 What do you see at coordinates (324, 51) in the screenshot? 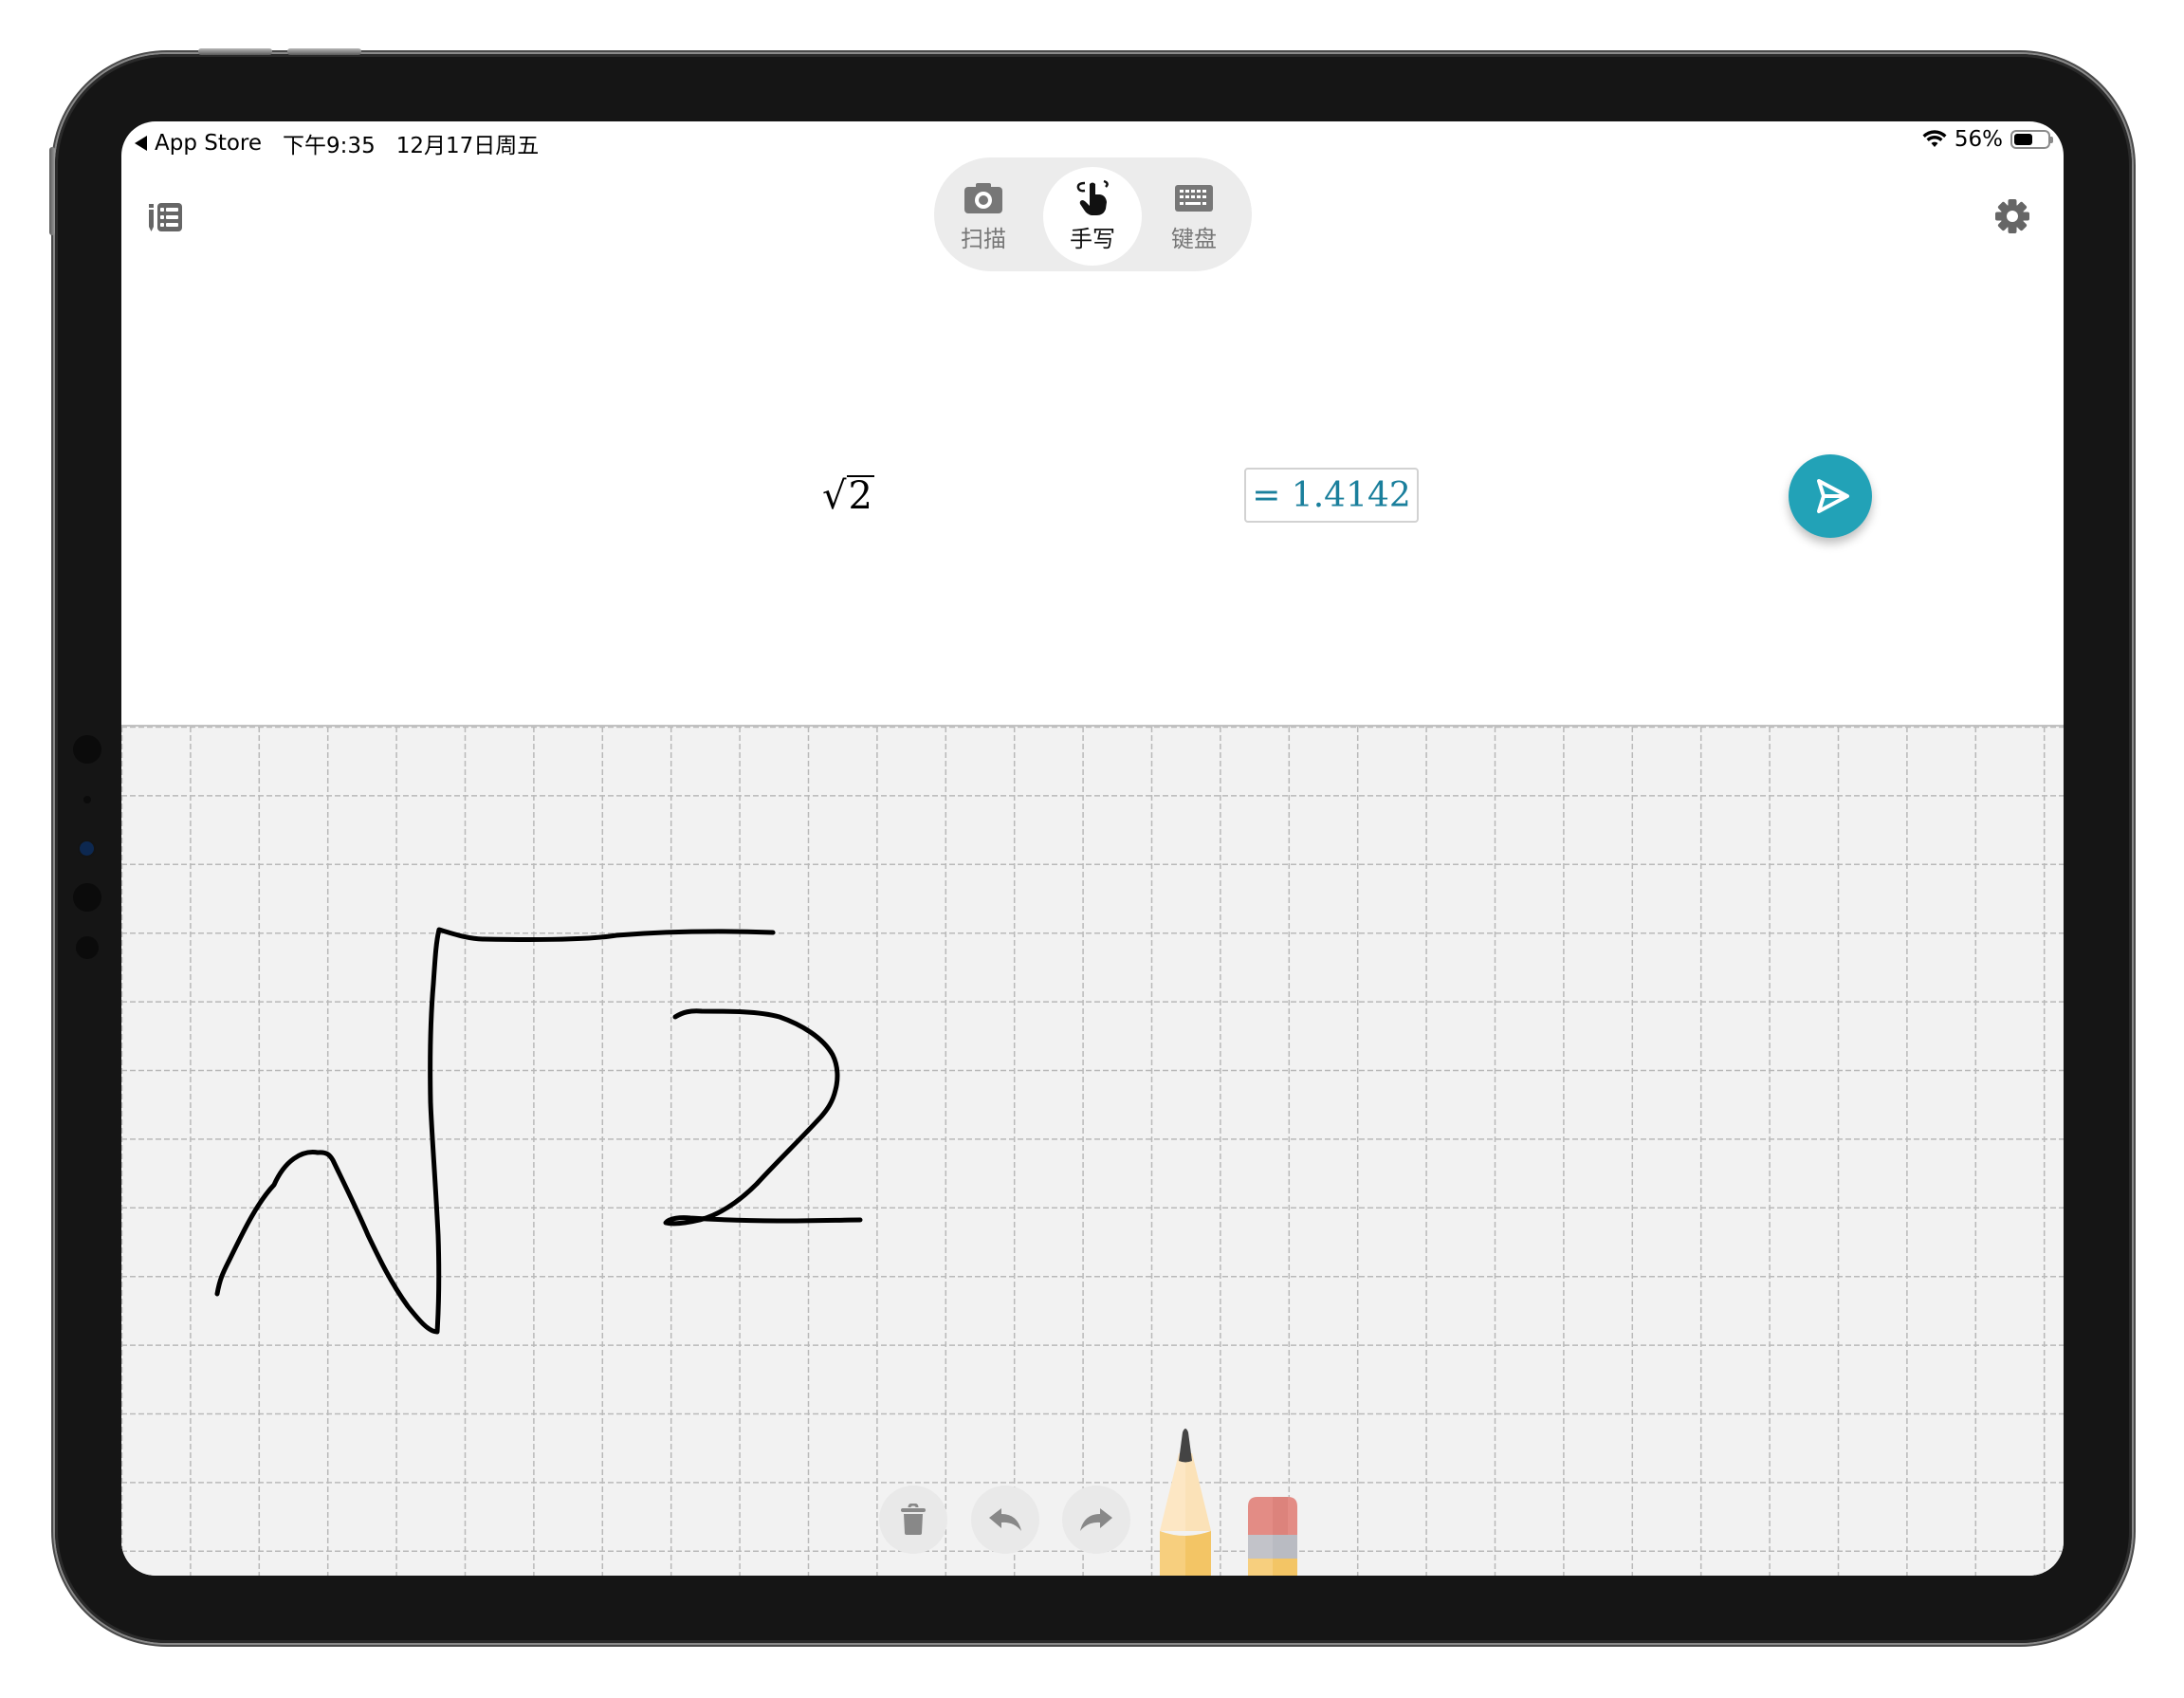
I see `volume-down-button` at bounding box center [324, 51].